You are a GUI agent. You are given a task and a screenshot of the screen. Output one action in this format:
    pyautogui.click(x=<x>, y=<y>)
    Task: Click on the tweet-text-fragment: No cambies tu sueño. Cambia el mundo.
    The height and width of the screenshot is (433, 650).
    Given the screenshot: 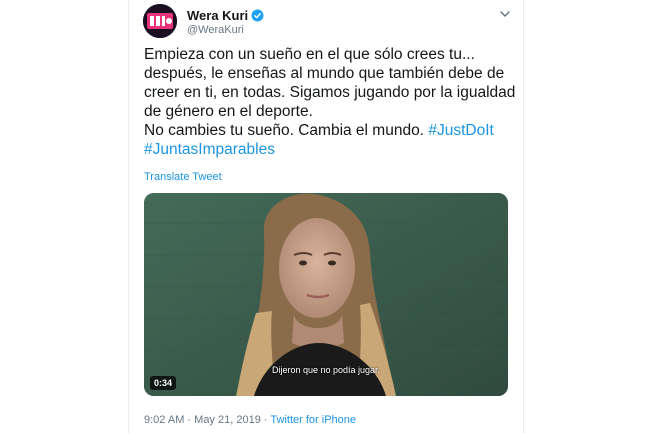 What is the action you would take?
    pyautogui.click(x=284, y=130)
    